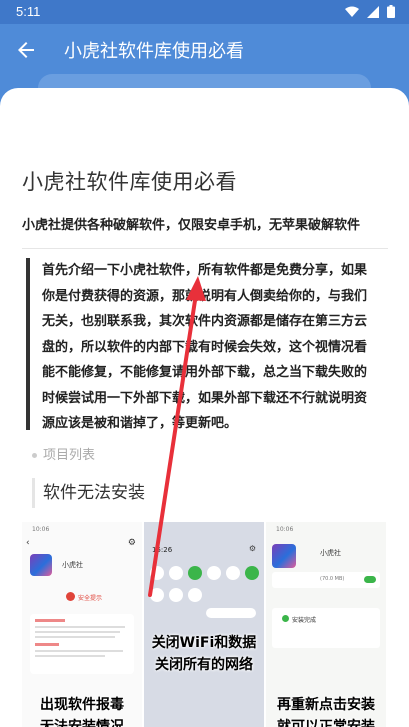 The image size is (409, 727). What do you see at coordinates (204, 573) in the screenshot?
I see `quick-toggles` at bounding box center [204, 573].